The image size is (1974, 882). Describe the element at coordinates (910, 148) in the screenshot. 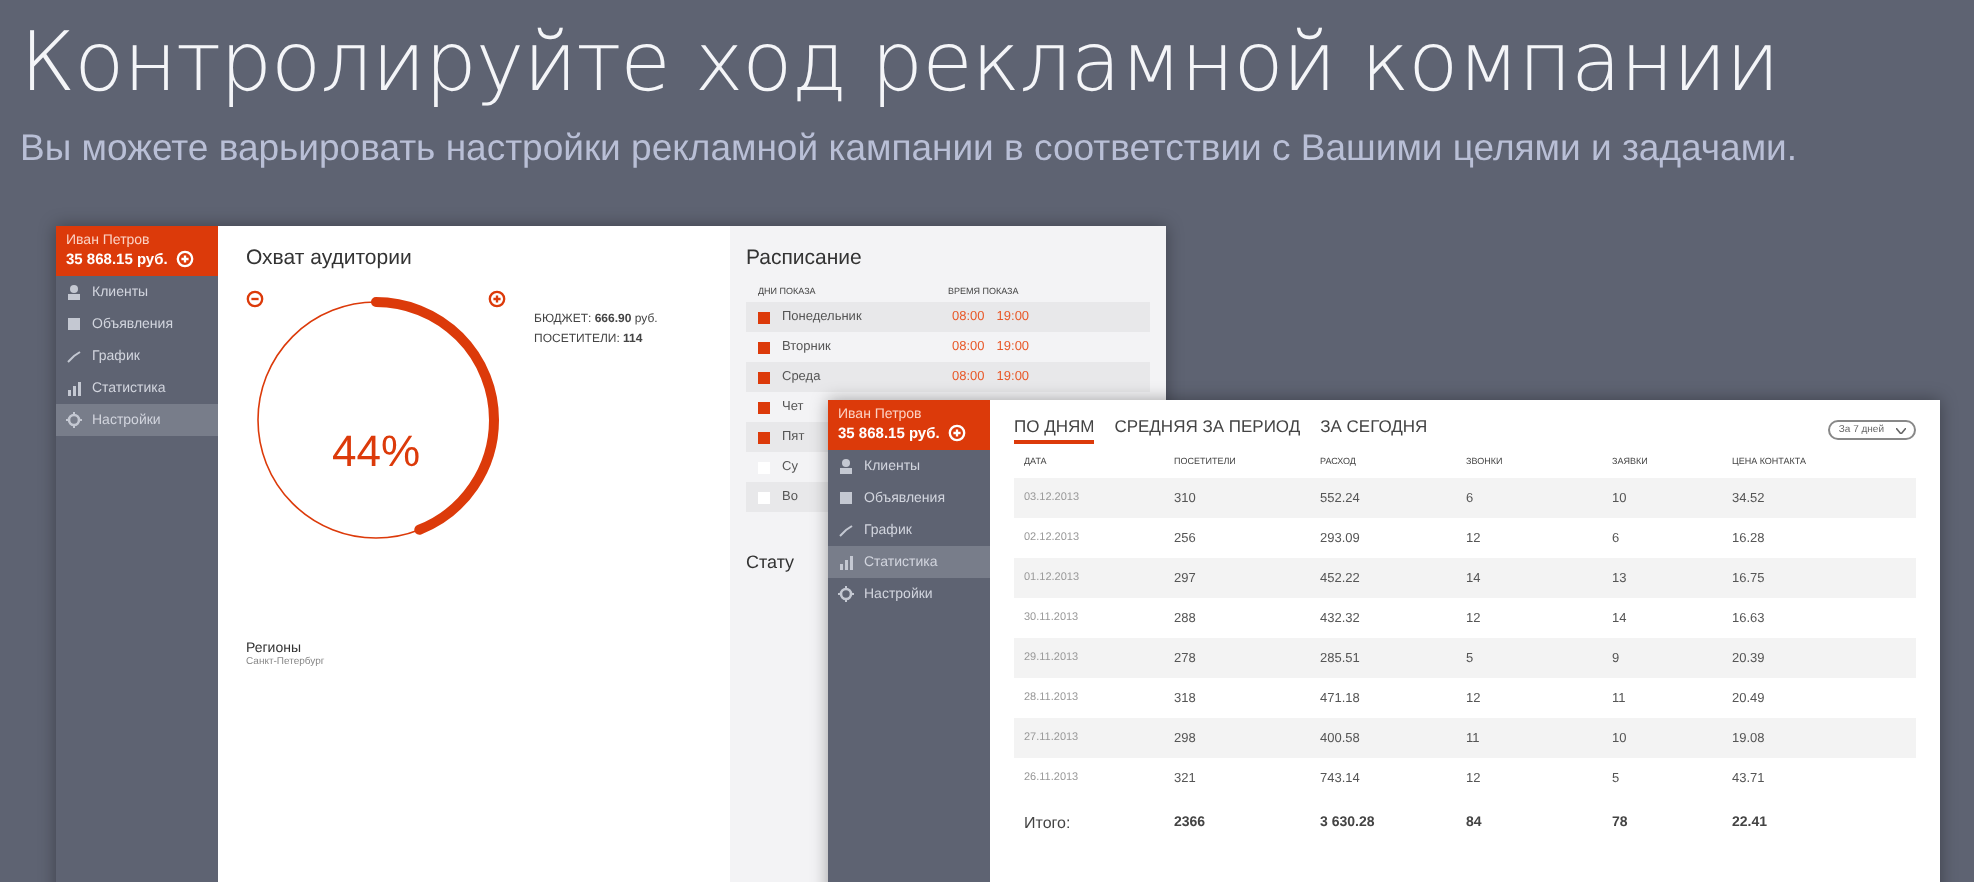

I see `subheadline: Вы можете варьировать настройки рекламной кампании в соответствии с Вашими целями и задачами.` at that location.